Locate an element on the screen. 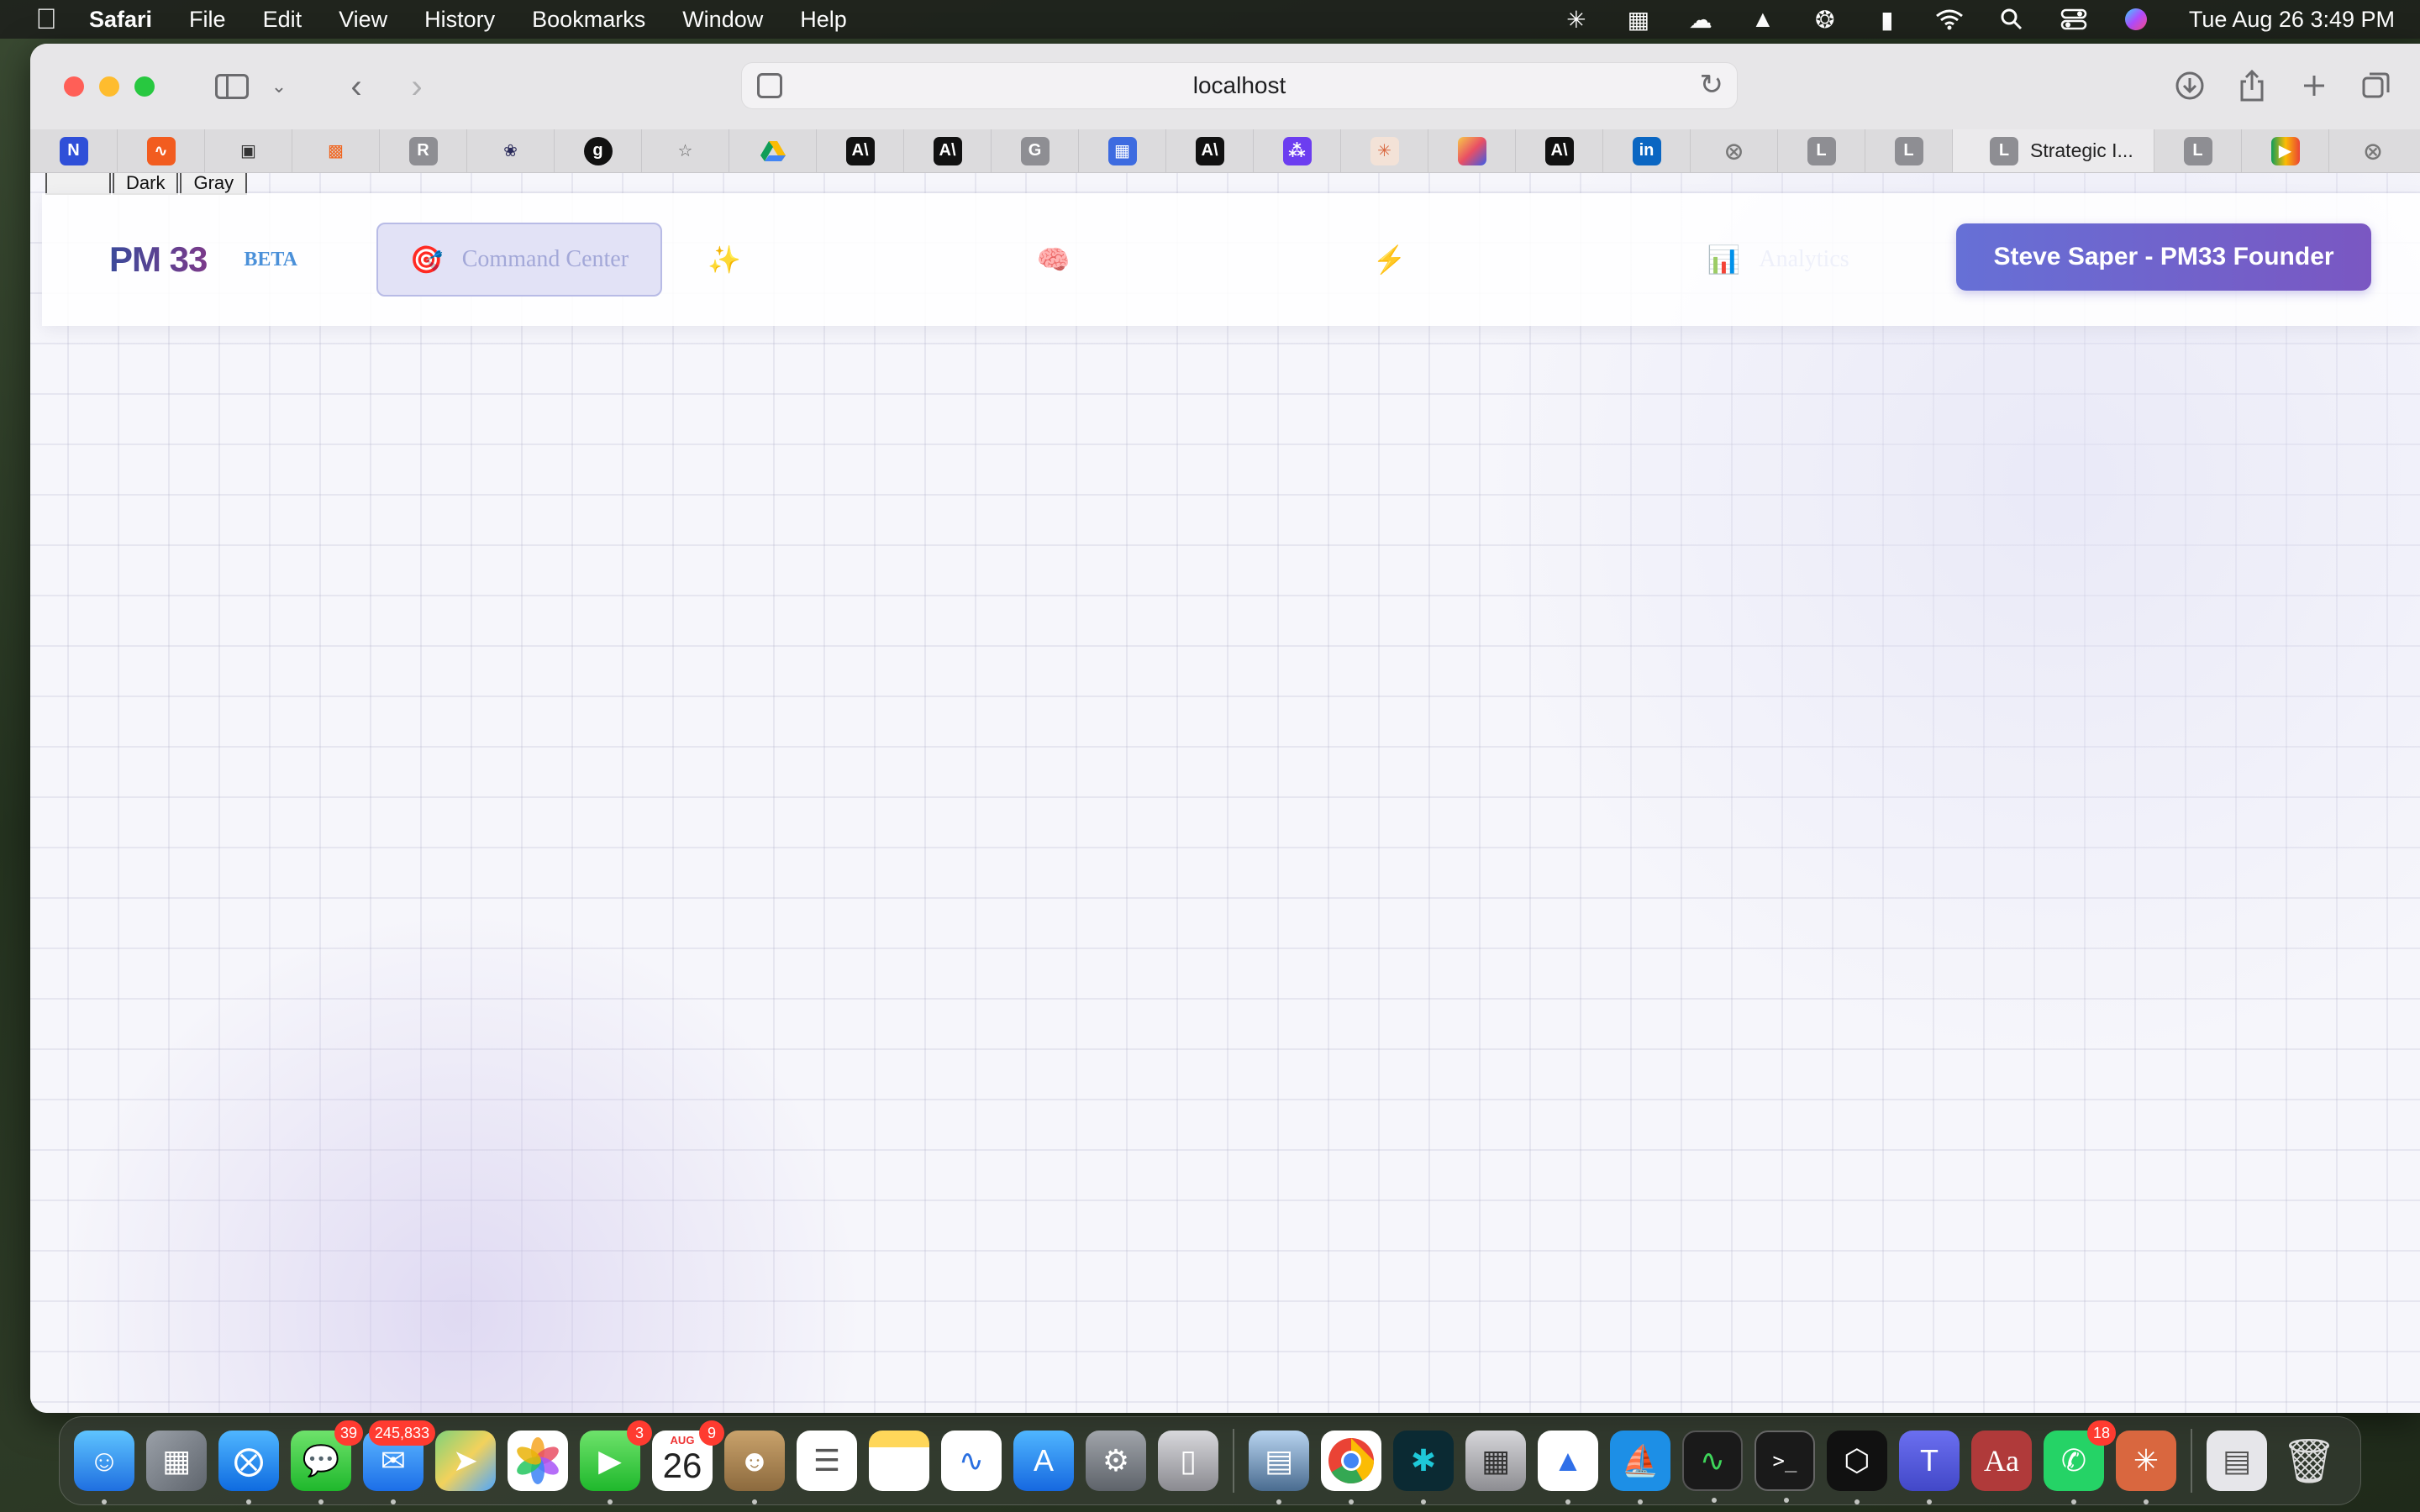  tab-claude: ✳ is located at coordinates (1384, 150).